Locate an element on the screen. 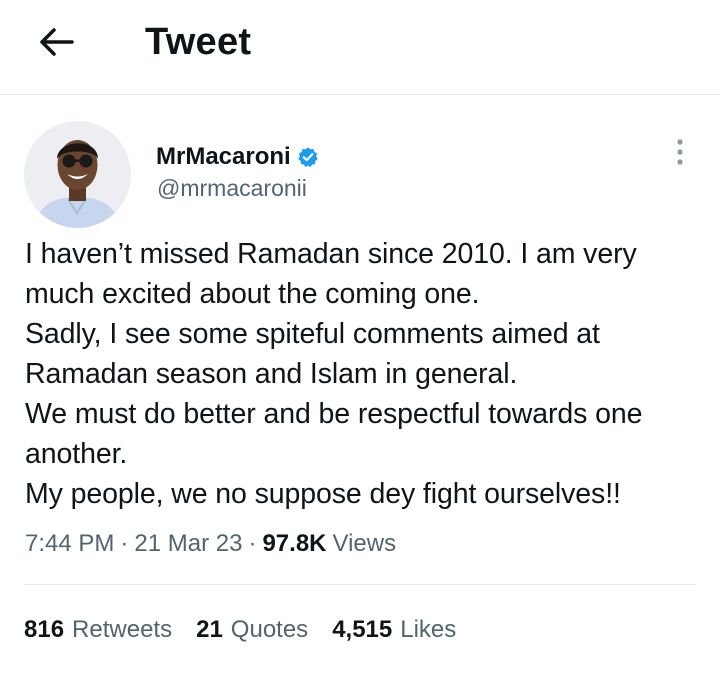 The image size is (720, 675). likes-label: Likes is located at coordinates (428, 629).